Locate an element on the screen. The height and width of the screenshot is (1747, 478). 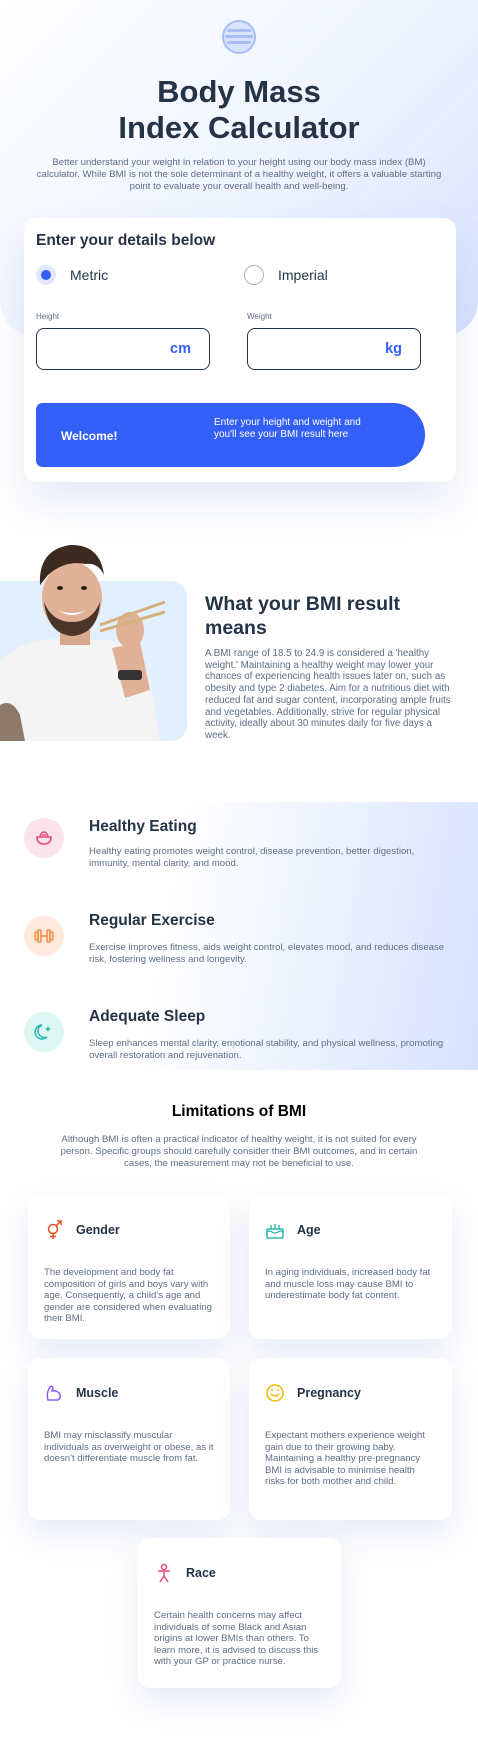
form-heading: Enter your details below is located at coordinates (126, 240).